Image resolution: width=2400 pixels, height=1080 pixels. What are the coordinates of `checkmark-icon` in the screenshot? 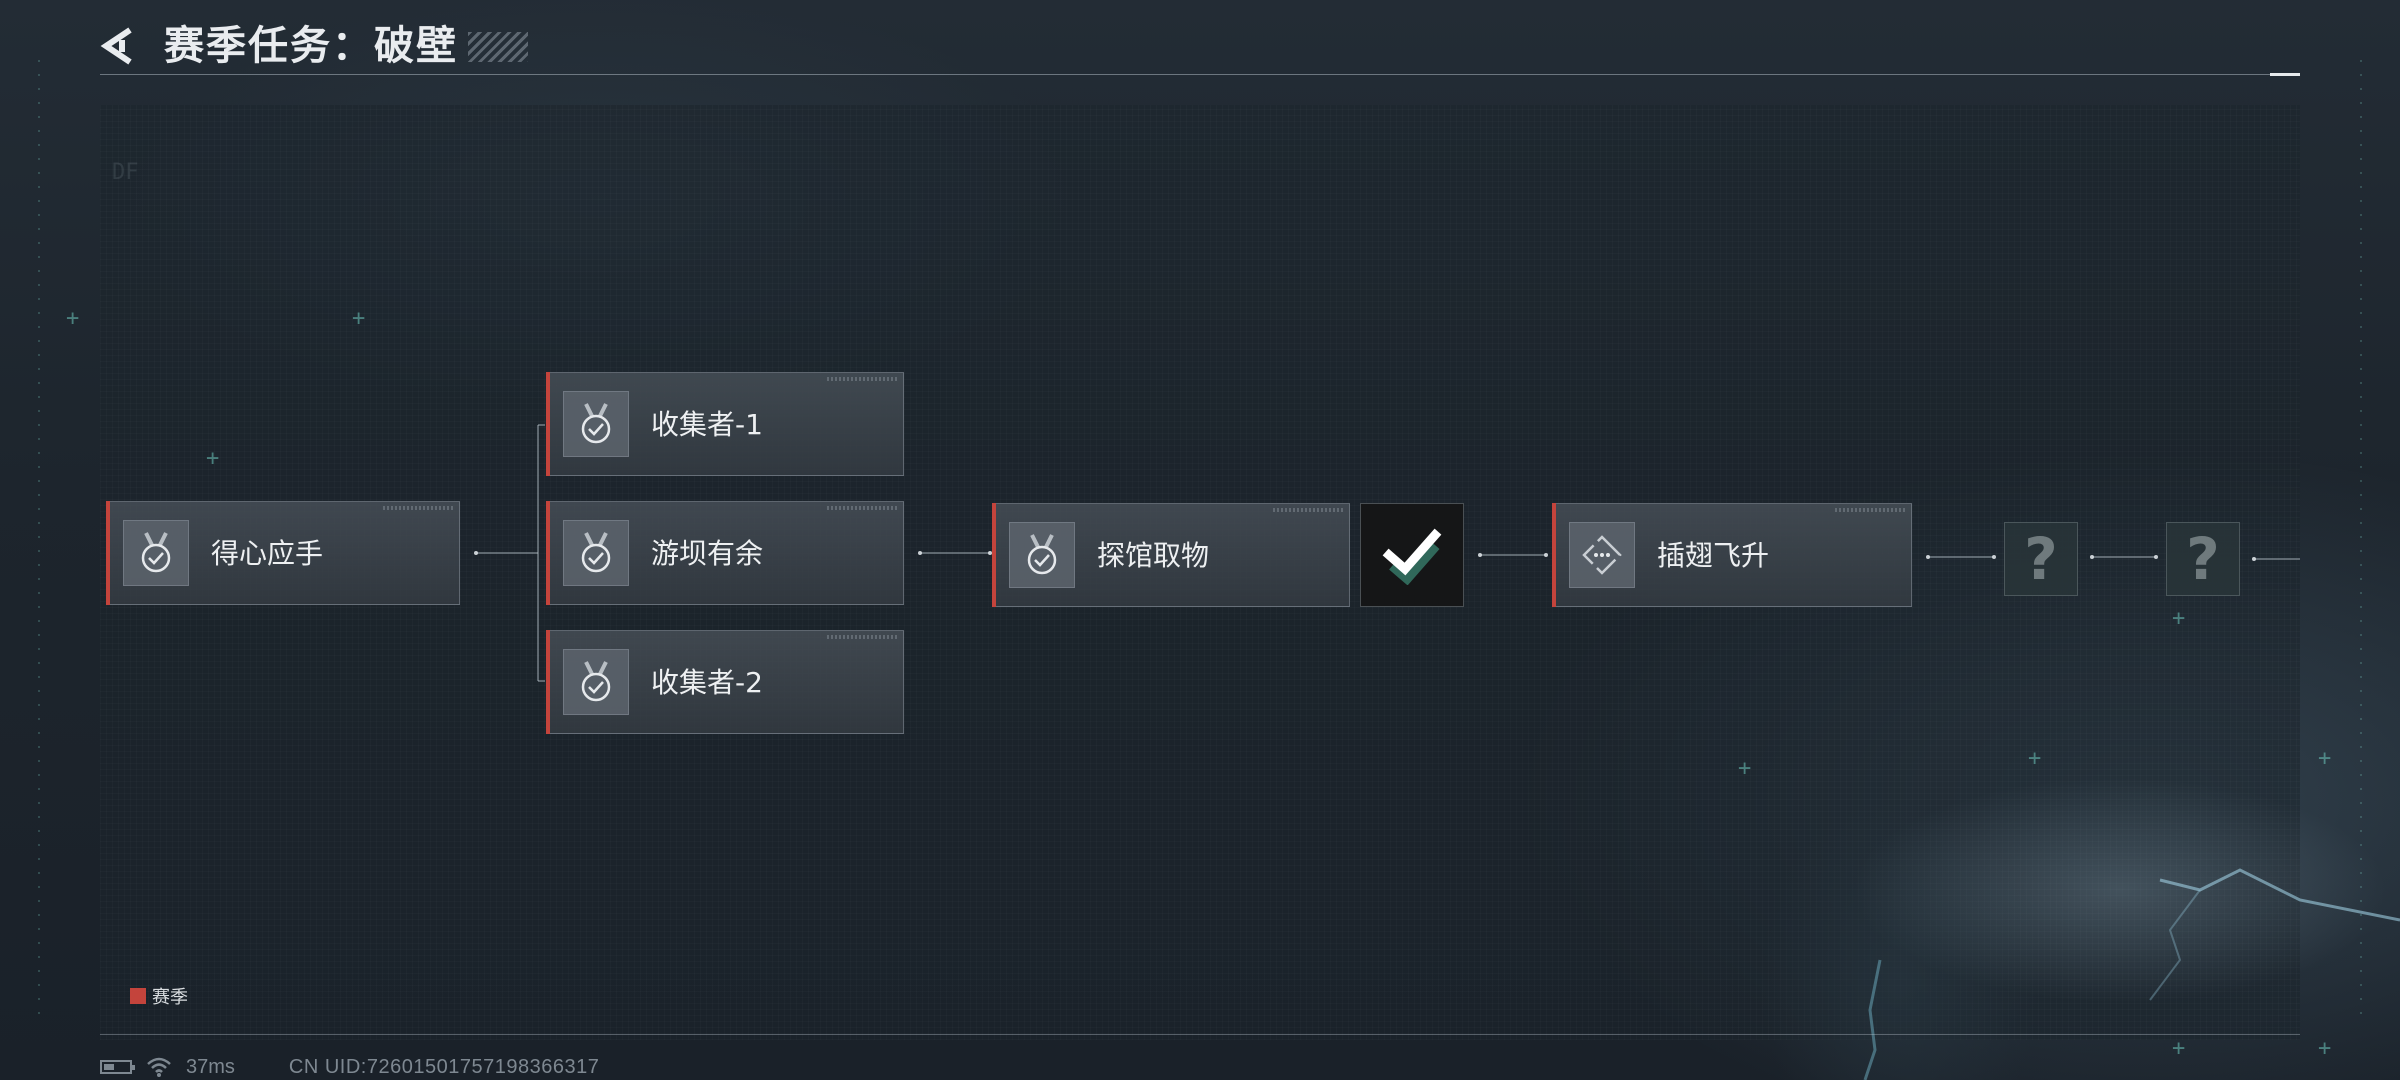 It's located at (1412, 556).